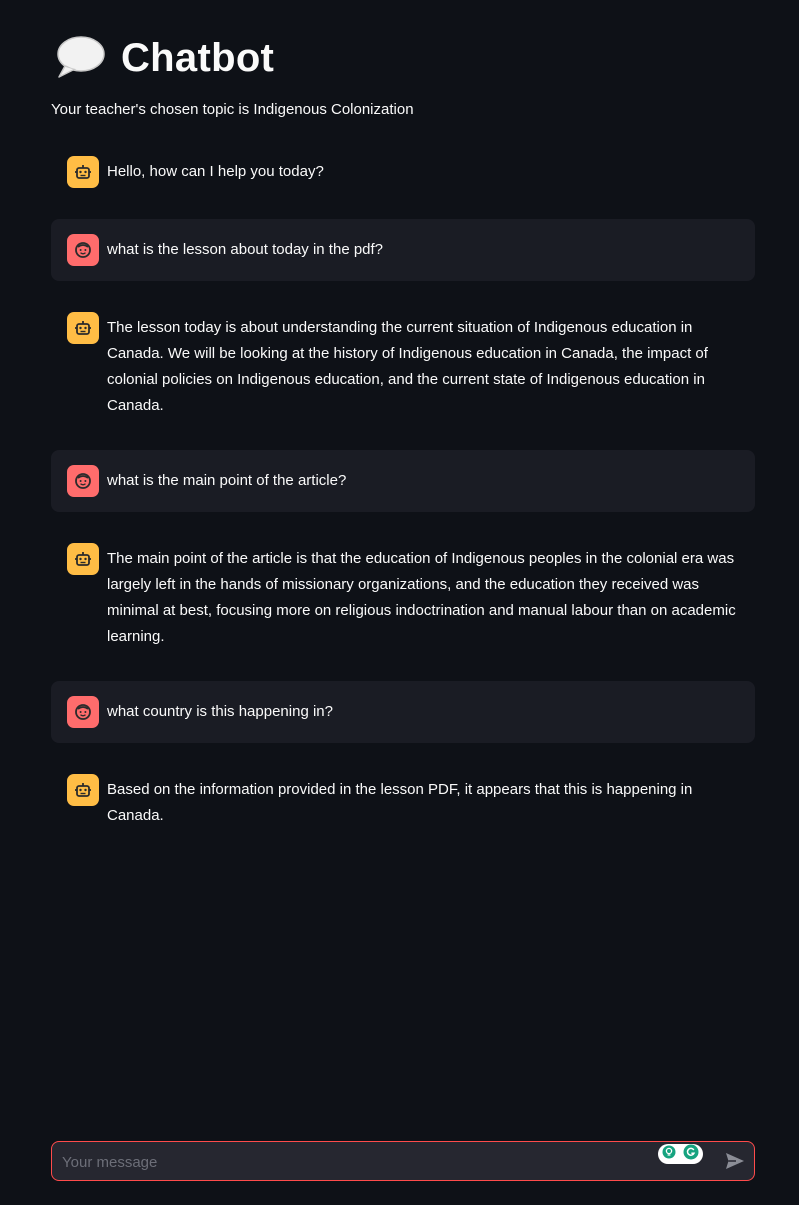  I want to click on message-text: what is the main point of the article?, so click(227, 480).